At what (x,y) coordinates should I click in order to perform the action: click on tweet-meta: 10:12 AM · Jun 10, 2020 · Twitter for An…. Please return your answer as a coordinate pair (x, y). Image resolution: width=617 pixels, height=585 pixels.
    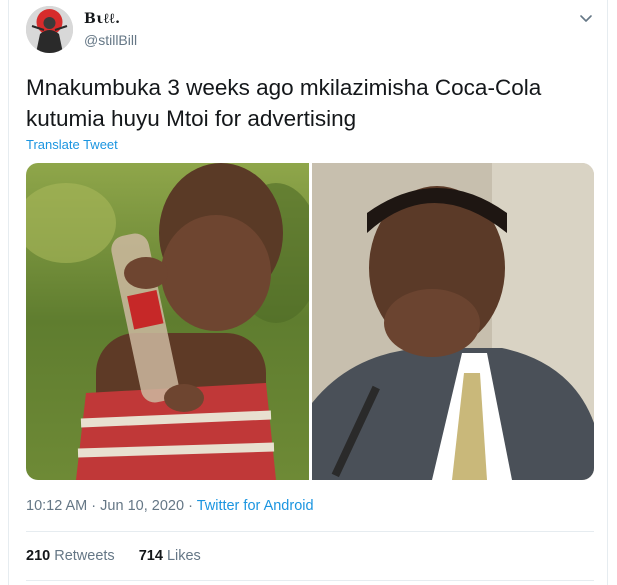
    Looking at the image, I should click on (170, 506).